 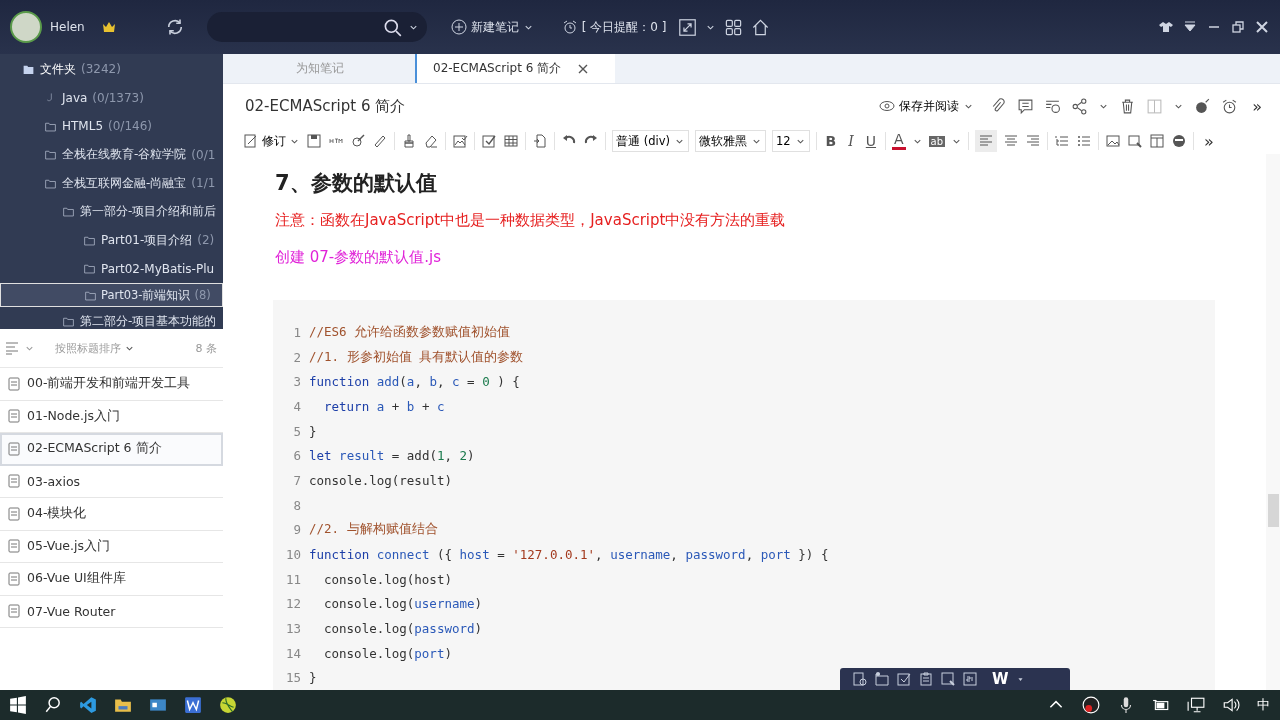 I want to click on eraser-icon, so click(x=431, y=141).